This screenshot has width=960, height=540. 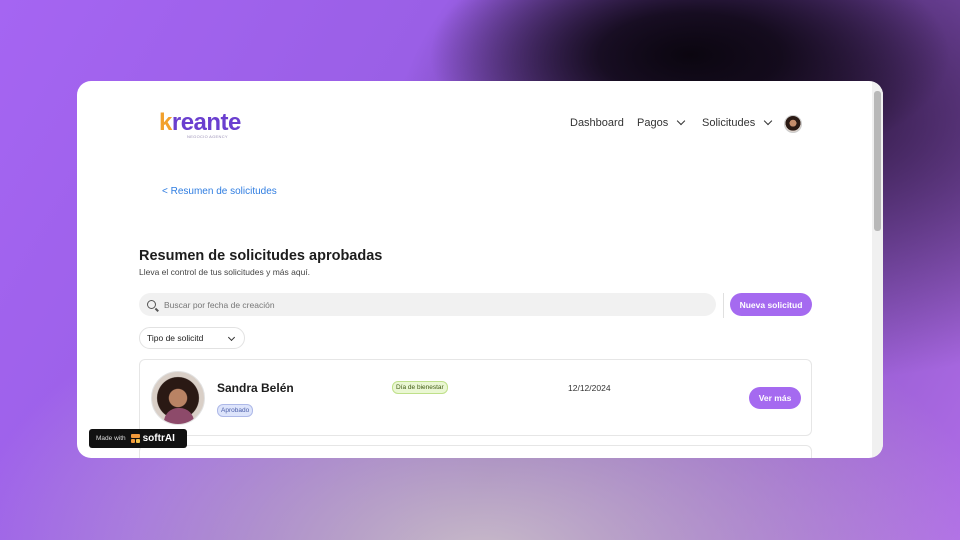 I want to click on made-with-softr-badge: Made with softrAI, so click(x=138, y=438).